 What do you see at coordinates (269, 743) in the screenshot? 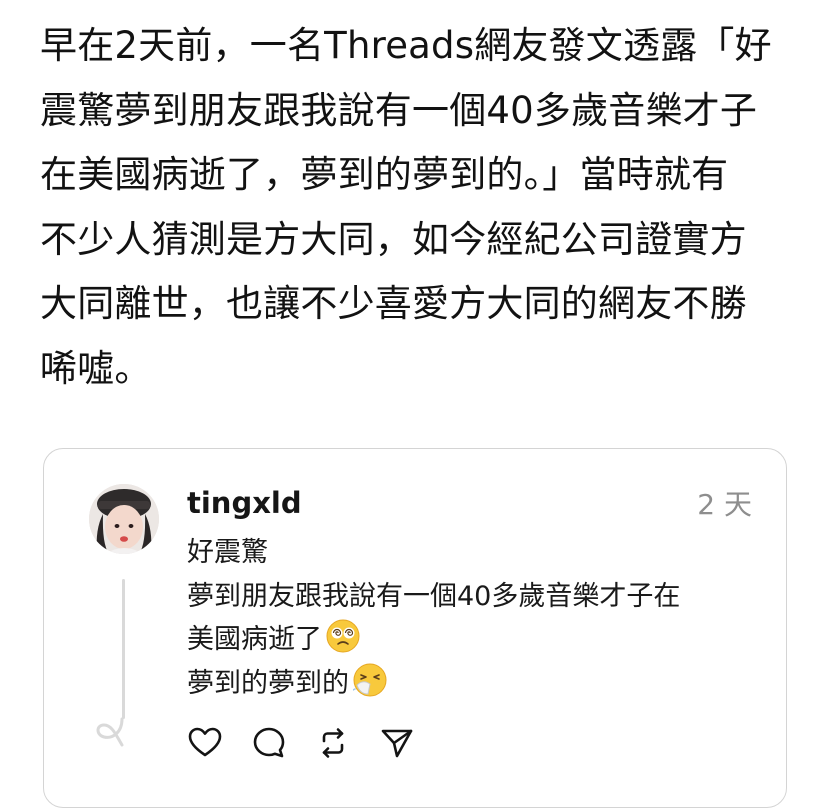
I see `comment-bubble-icon` at bounding box center [269, 743].